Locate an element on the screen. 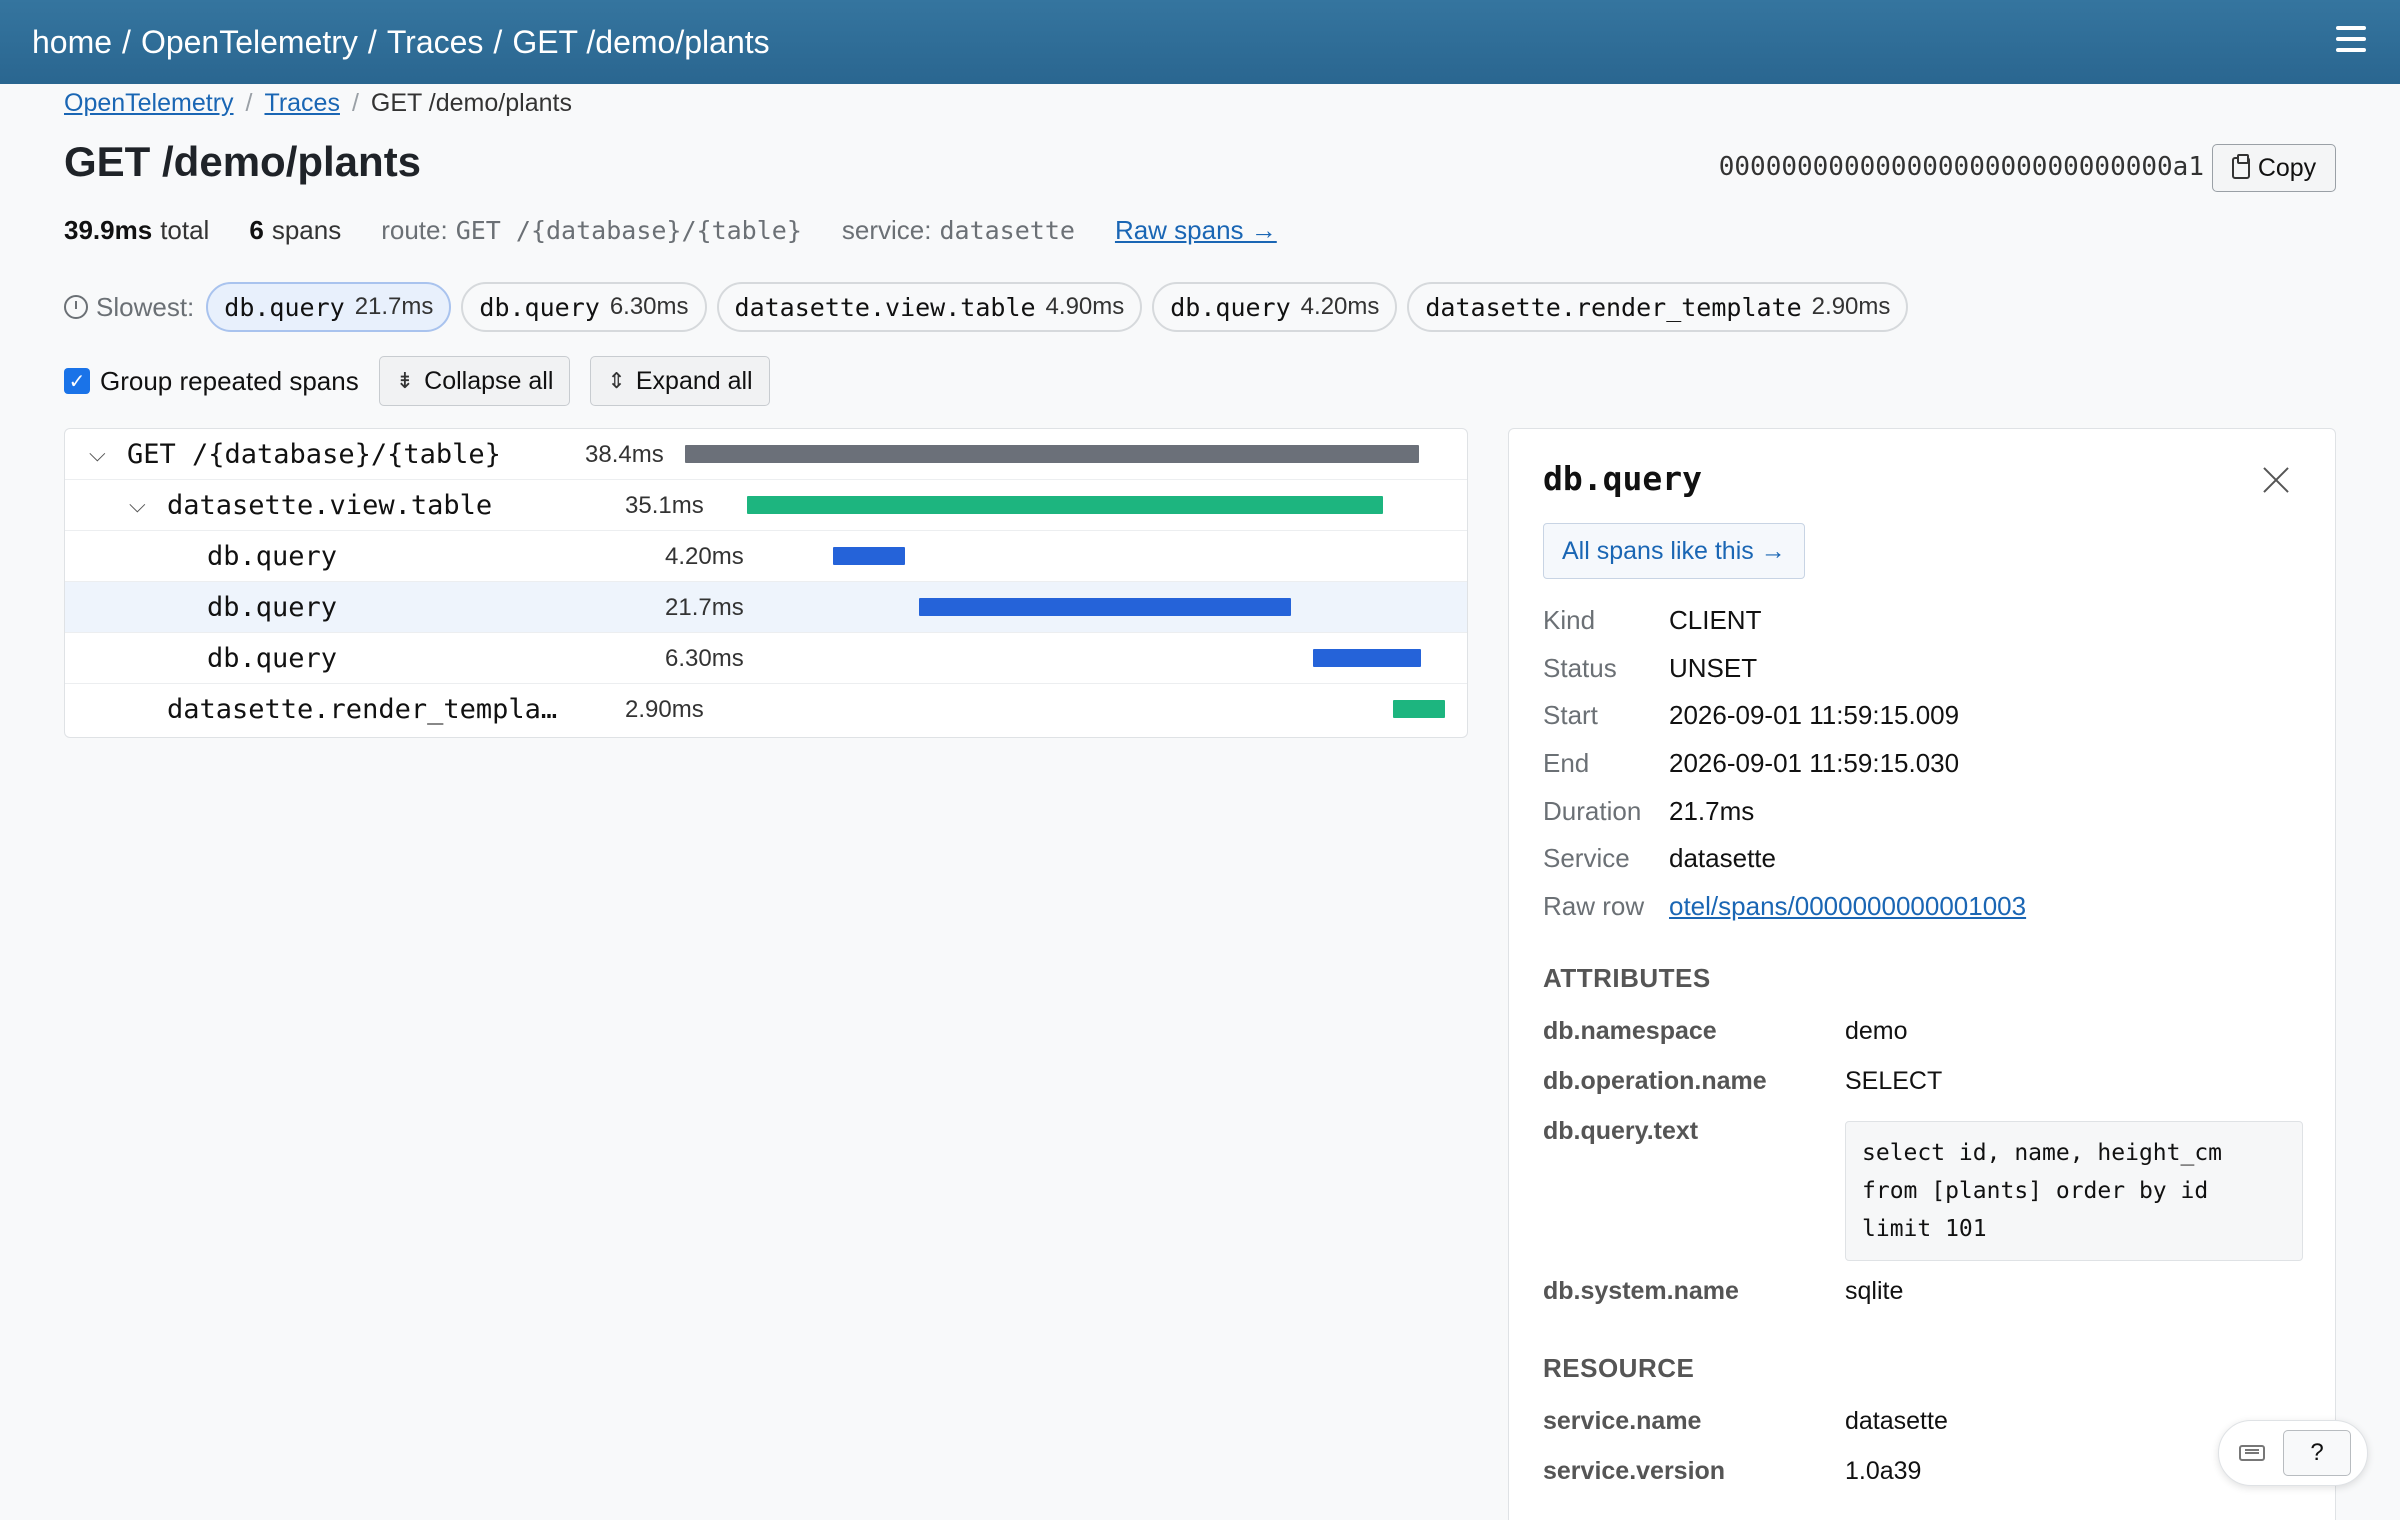  span-name: datasette.view.table is located at coordinates (330, 505).